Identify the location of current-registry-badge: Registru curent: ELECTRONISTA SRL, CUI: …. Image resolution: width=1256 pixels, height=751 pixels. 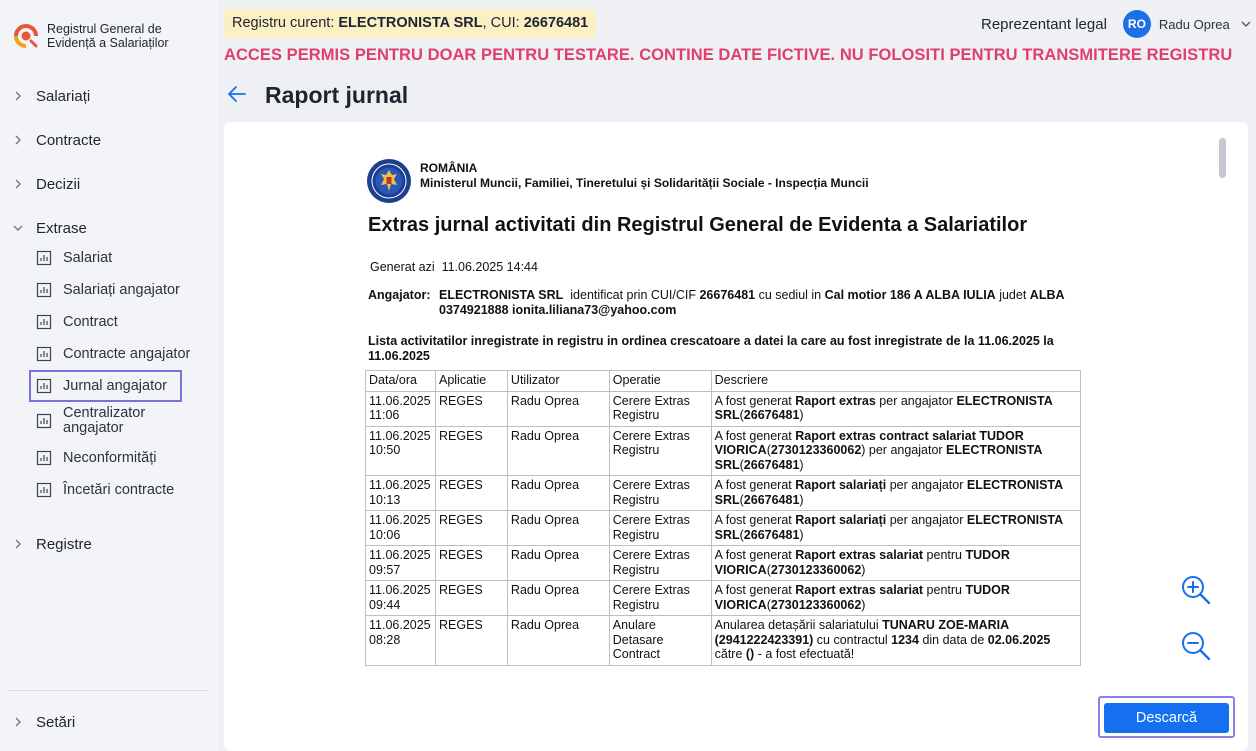
(410, 23).